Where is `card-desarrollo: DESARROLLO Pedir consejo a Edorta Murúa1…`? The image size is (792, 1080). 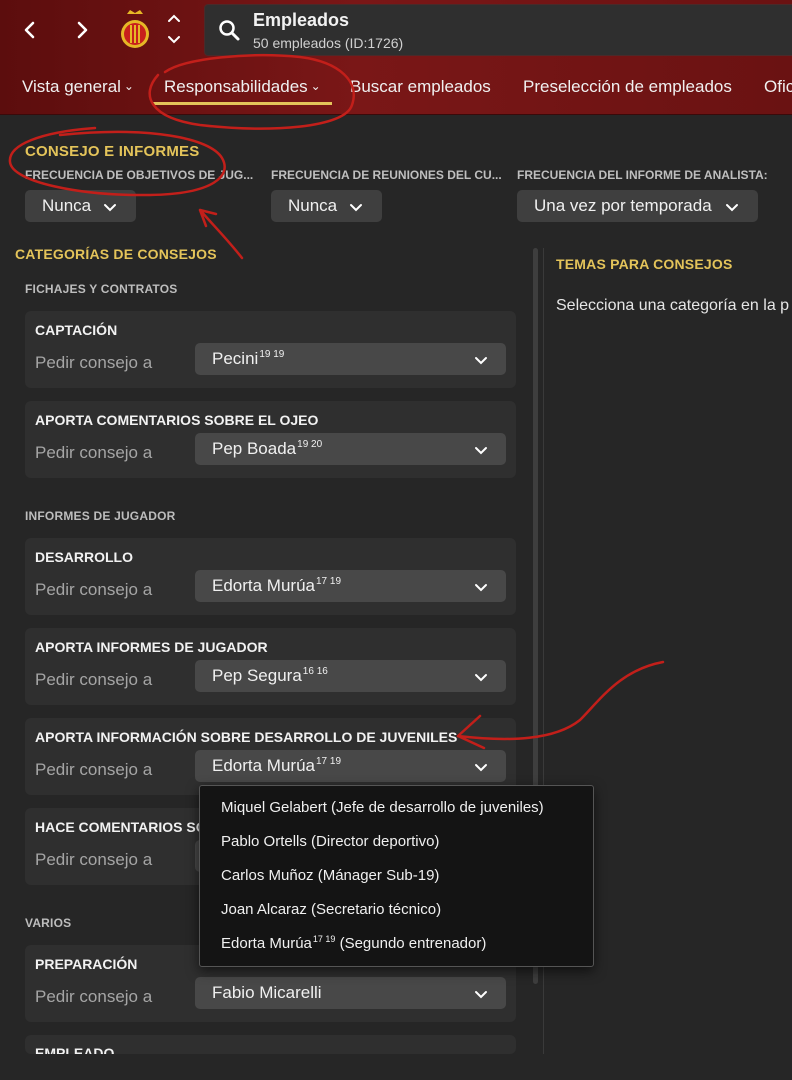
card-desarrollo: DESARROLLO Pedir consejo a Edorta Murúa1… is located at coordinates (270, 576).